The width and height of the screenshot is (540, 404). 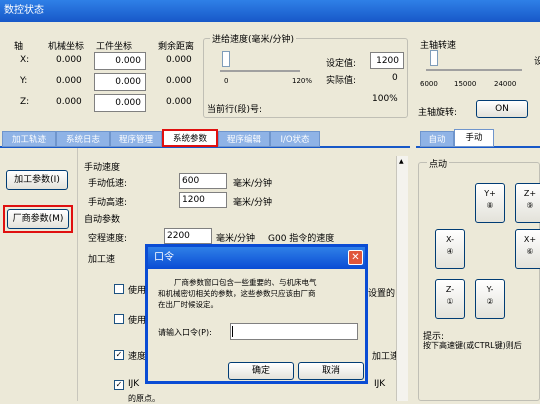 I want to click on feed-scale-max: 120%, so click(x=302, y=81).